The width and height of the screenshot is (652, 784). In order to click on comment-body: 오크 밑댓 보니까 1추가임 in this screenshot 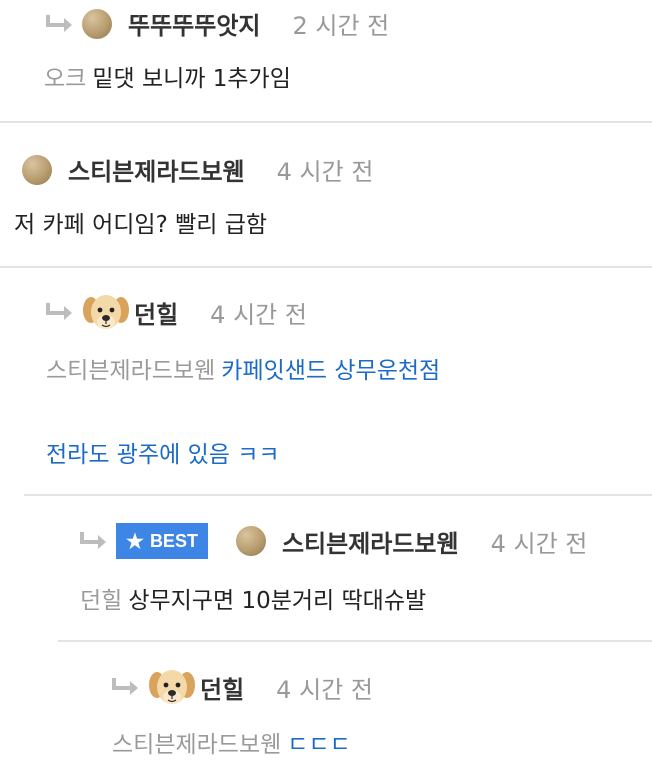, I will do `click(167, 79)`.